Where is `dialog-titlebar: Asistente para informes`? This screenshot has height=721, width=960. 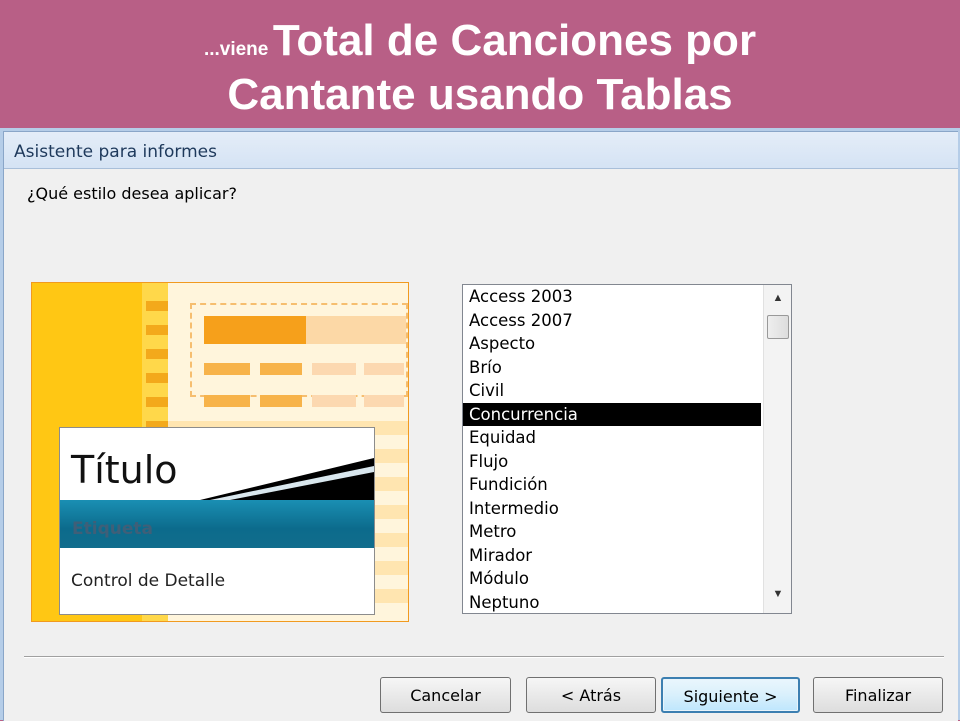 dialog-titlebar: Asistente para informes is located at coordinates (481, 150).